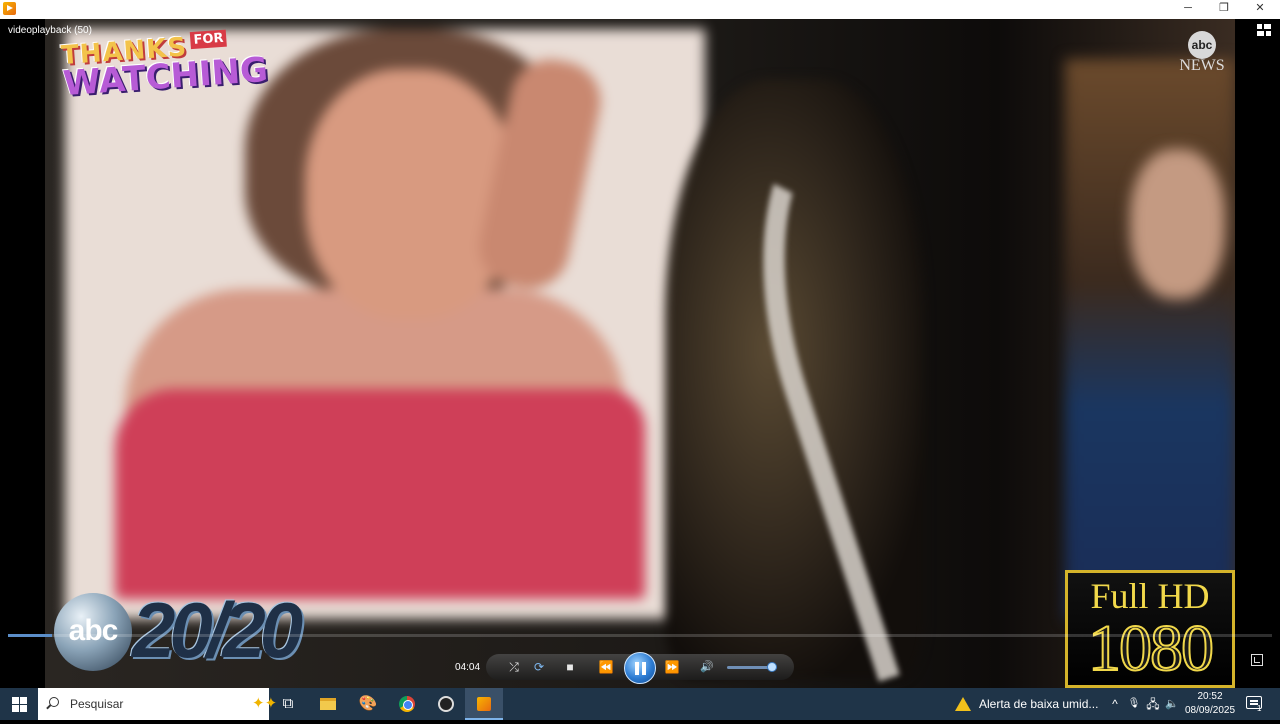 The image size is (1280, 724). I want to click on warning-icon, so click(963, 704).